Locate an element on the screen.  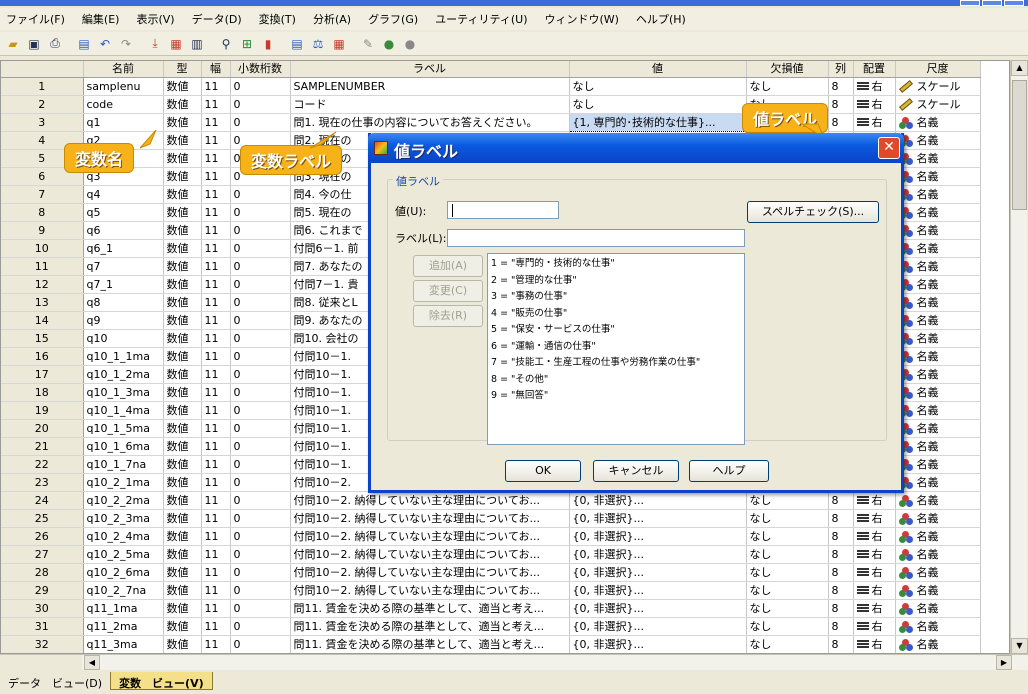
horizontal-scrollbar: ◀ ▶ is located at coordinates (514, 662).